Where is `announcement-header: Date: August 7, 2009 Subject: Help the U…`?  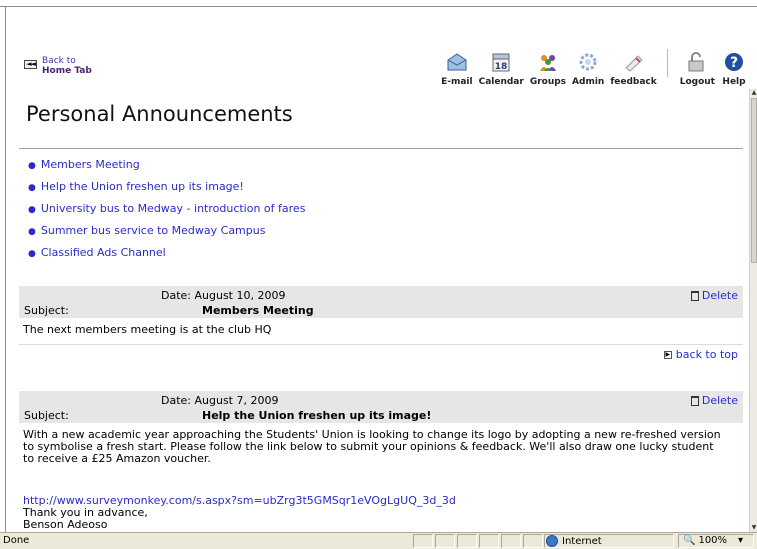
announcement-header: Date: August 7, 2009 Subject: Help the U… is located at coordinates (381, 407).